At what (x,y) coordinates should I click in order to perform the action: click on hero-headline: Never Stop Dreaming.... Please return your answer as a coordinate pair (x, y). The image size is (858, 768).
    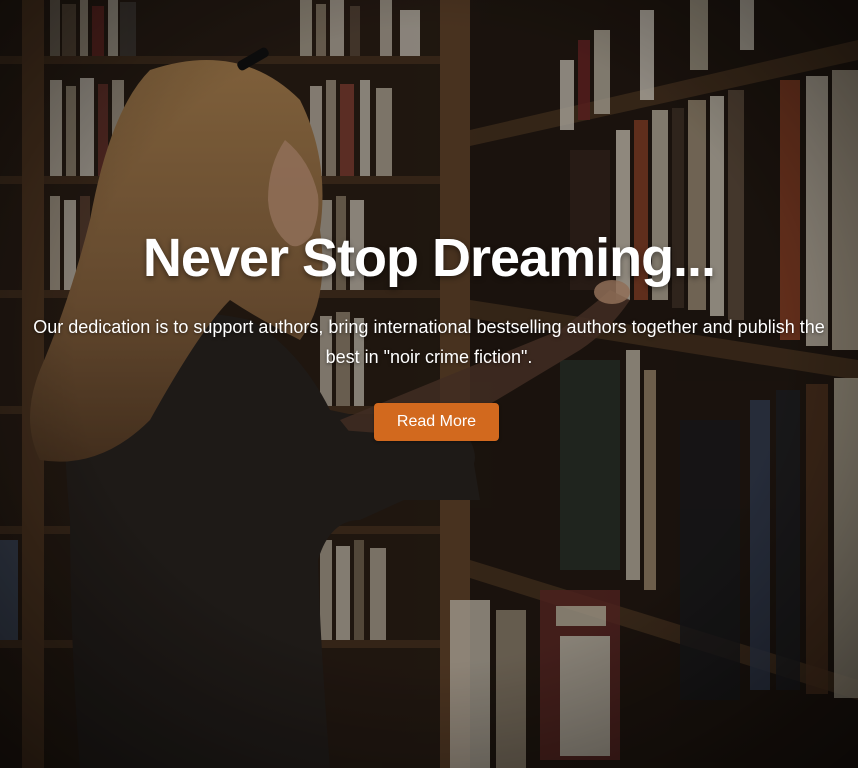
    Looking at the image, I should click on (429, 258).